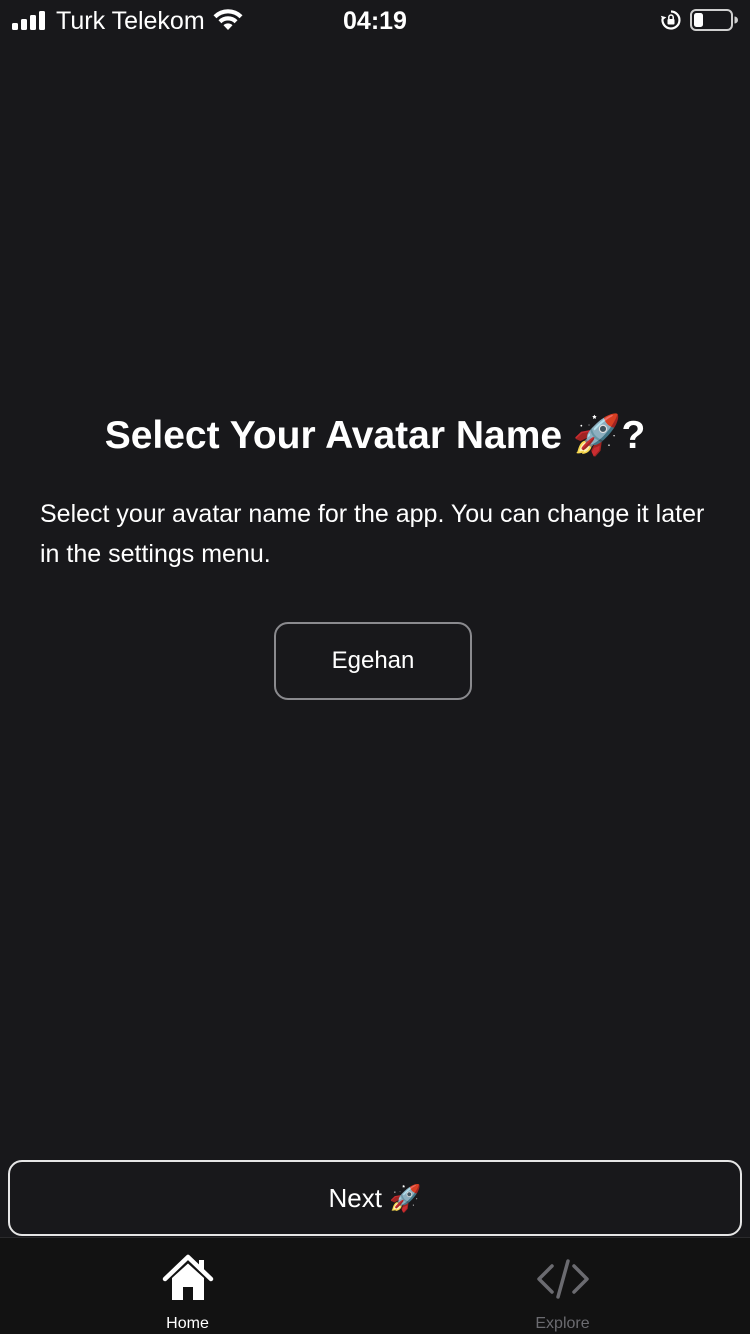  I want to click on status-bar: Turk Telekom 04:19, so click(375, 21).